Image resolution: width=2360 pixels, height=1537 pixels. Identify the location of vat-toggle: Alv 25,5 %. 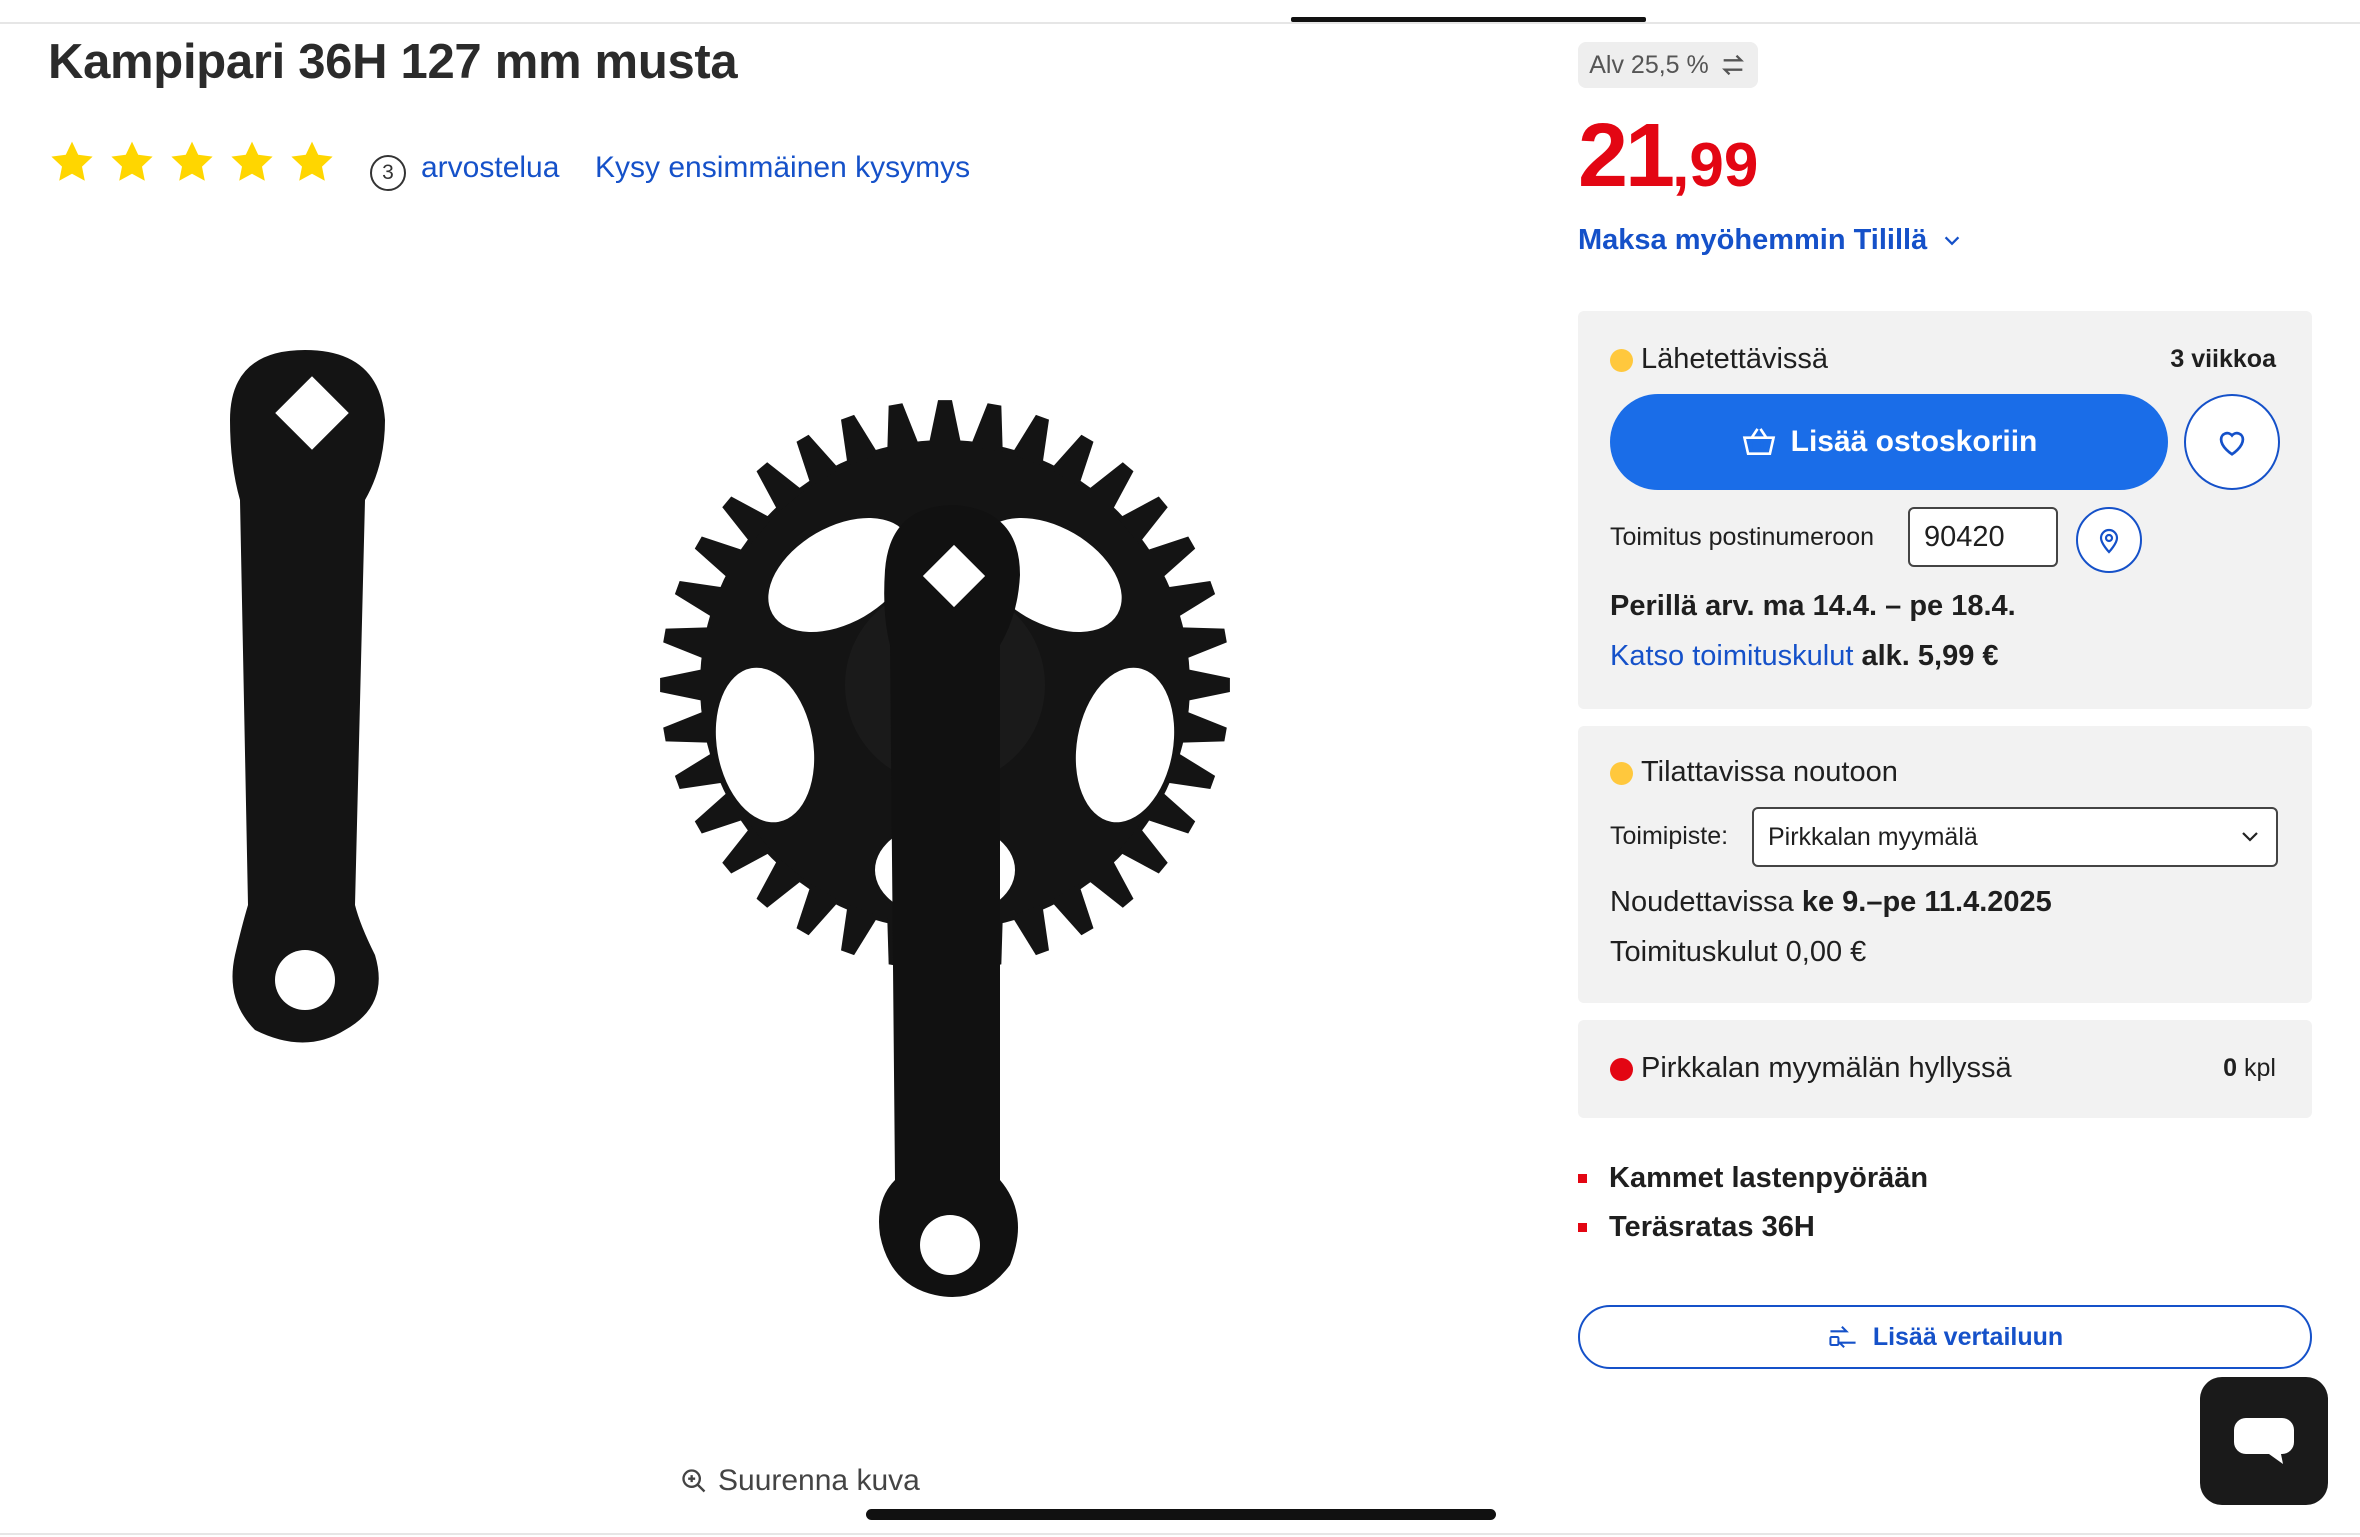
(1668, 65).